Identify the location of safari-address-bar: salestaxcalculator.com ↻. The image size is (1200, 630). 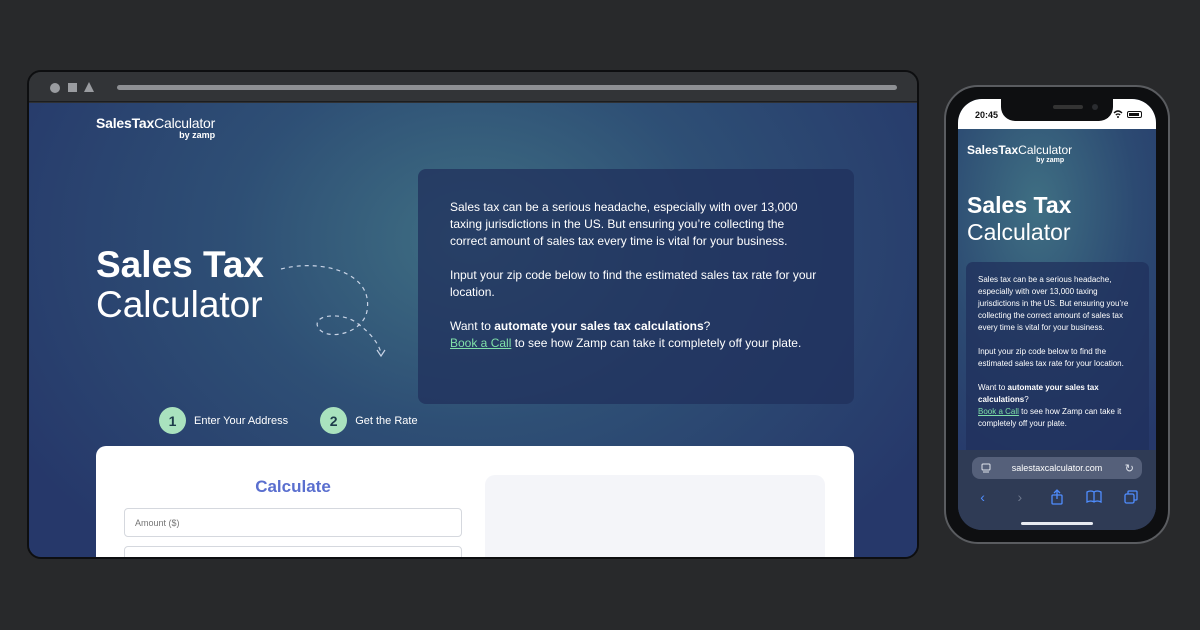
(1057, 468).